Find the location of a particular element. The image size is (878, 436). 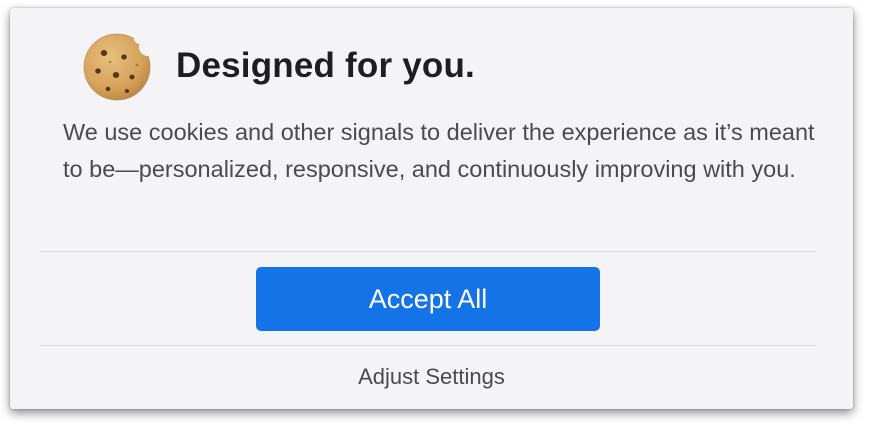

dialog-title: Designed for you. is located at coordinates (325, 65).